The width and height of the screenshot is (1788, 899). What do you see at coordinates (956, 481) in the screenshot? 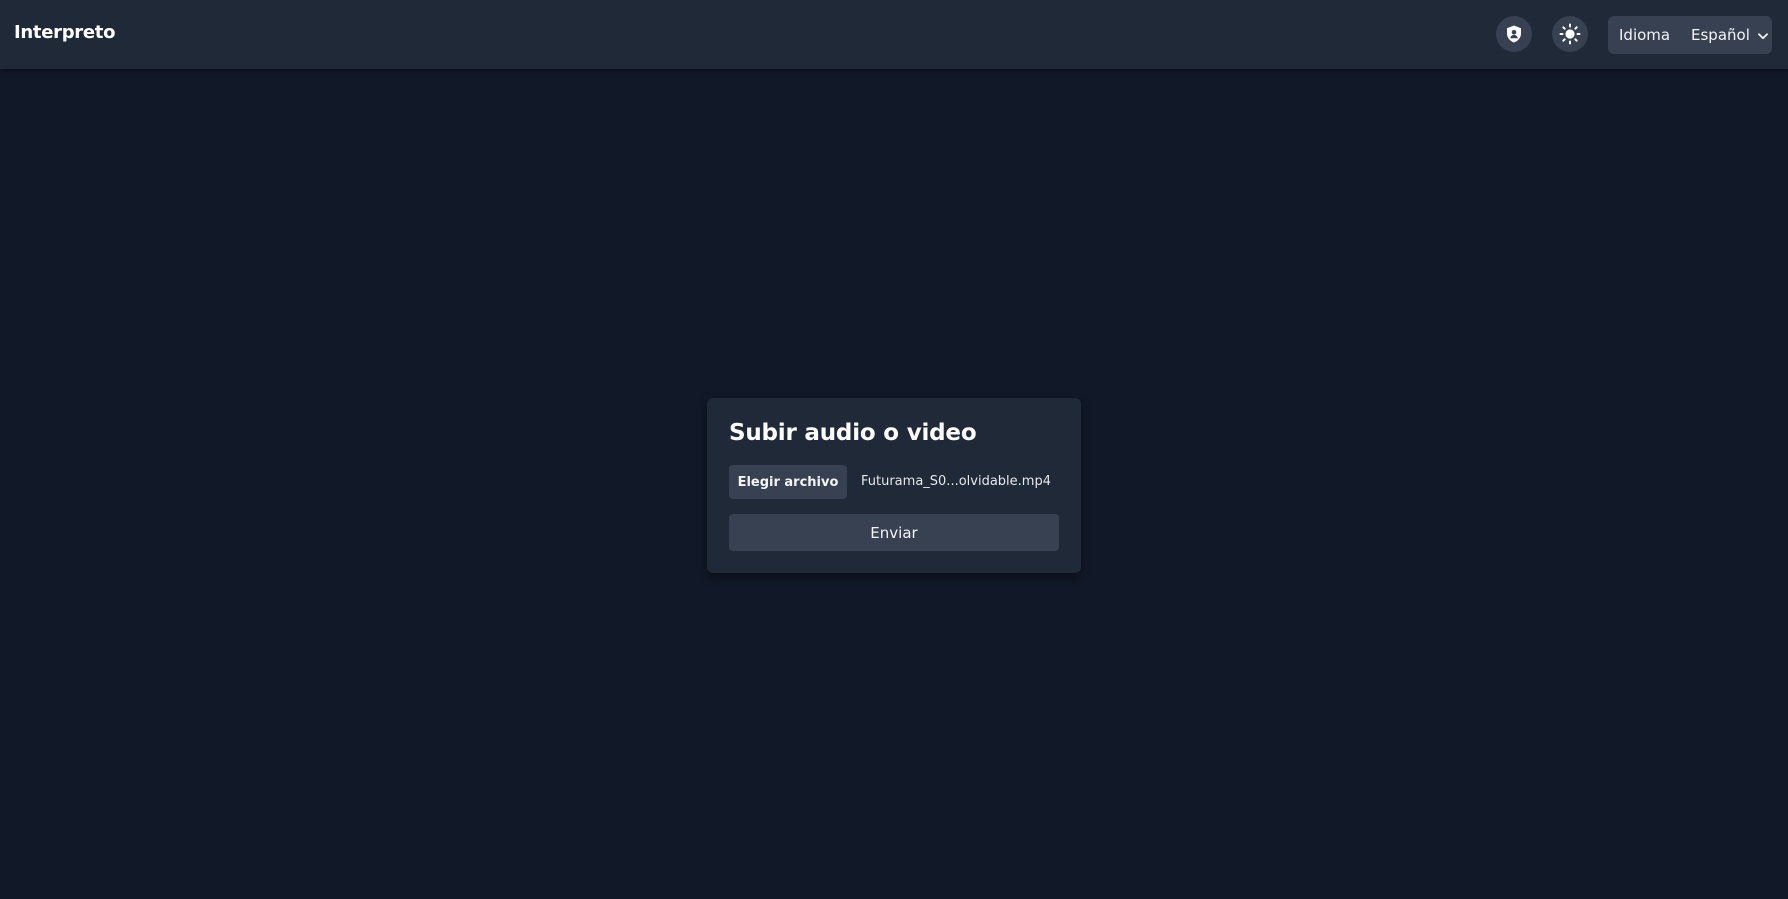
I see `selected-file-name: Futurama_S0...olvidable.mp4` at bounding box center [956, 481].